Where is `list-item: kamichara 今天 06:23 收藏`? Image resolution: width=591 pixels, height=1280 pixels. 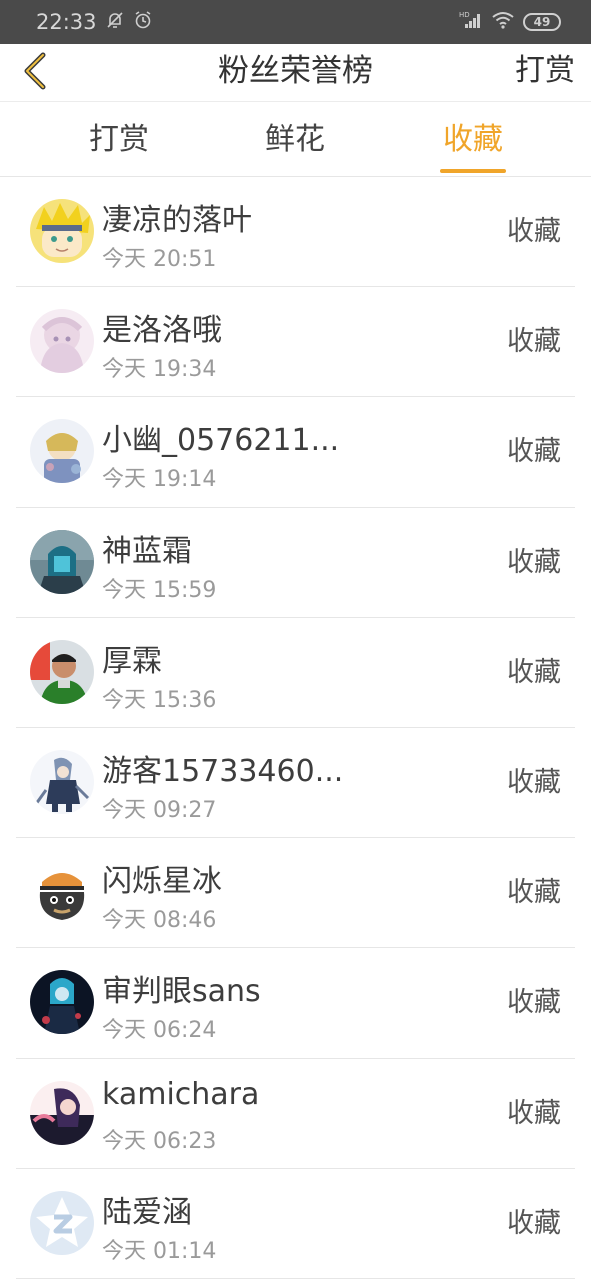
list-item: kamichara 今天 06:23 收藏 is located at coordinates (295, 1114).